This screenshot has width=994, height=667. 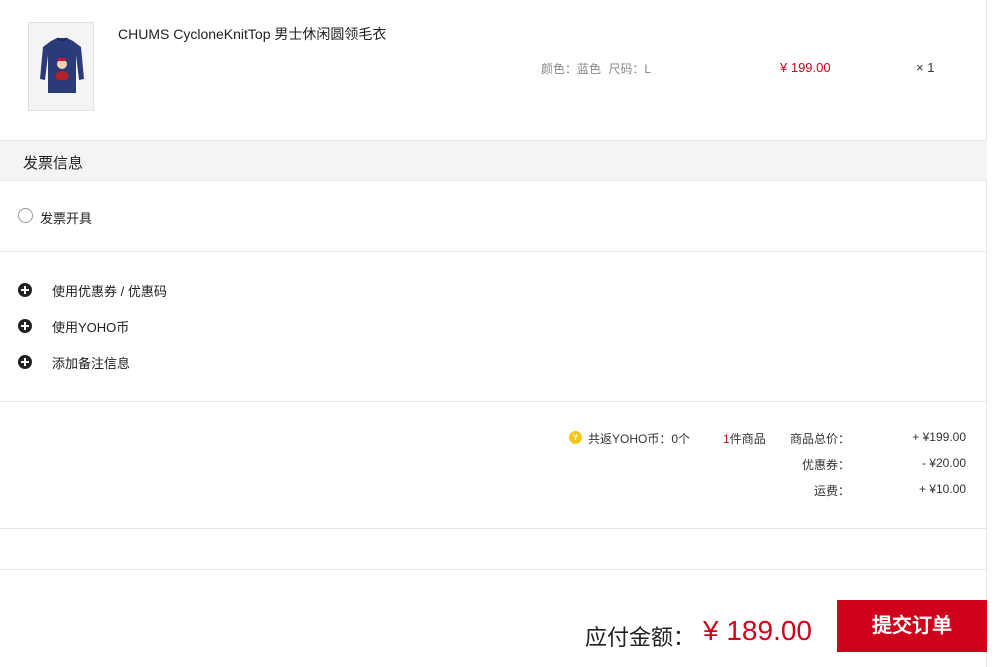 I want to click on amount-payable-value: ¥ 189.00, so click(x=757, y=630).